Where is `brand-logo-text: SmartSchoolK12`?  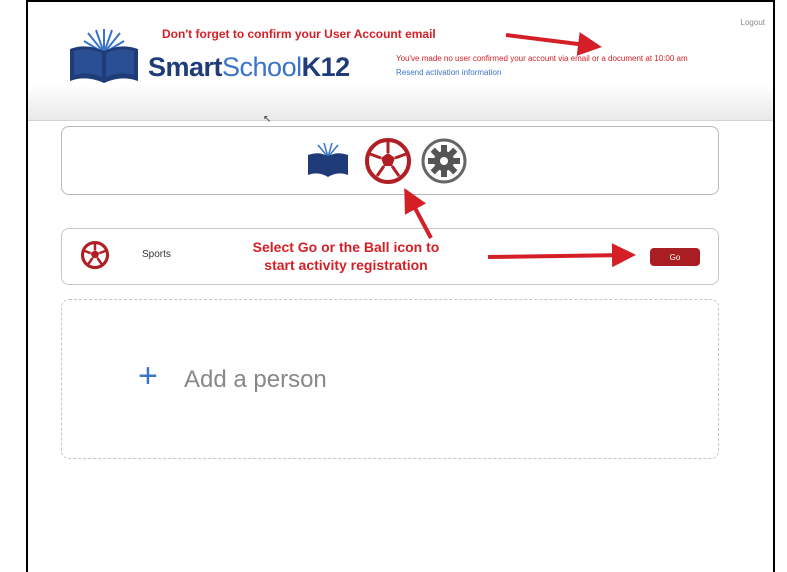
brand-logo-text: SmartSchoolK12 is located at coordinates (249, 67).